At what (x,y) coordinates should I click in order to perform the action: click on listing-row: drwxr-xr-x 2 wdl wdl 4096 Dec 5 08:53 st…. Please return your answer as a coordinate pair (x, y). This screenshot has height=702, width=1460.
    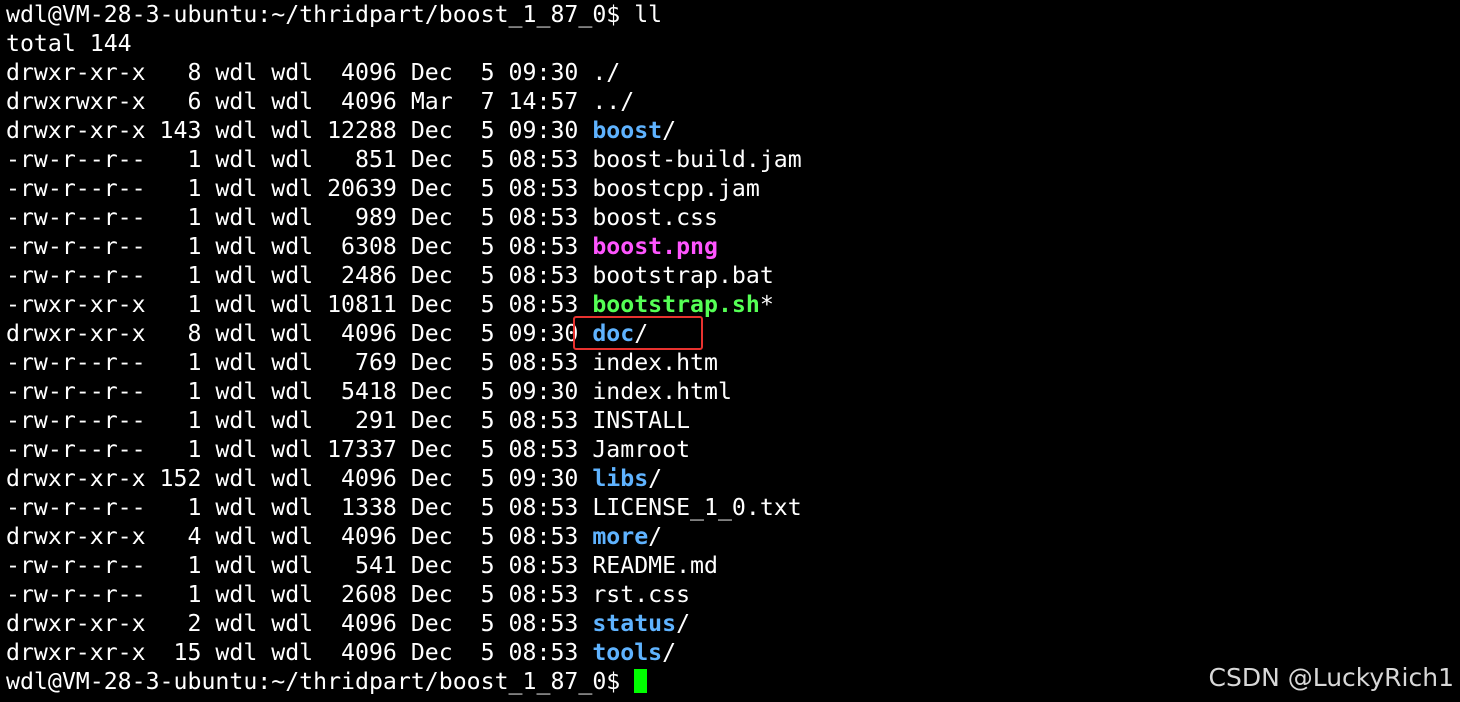
    Looking at the image, I should click on (726, 623).